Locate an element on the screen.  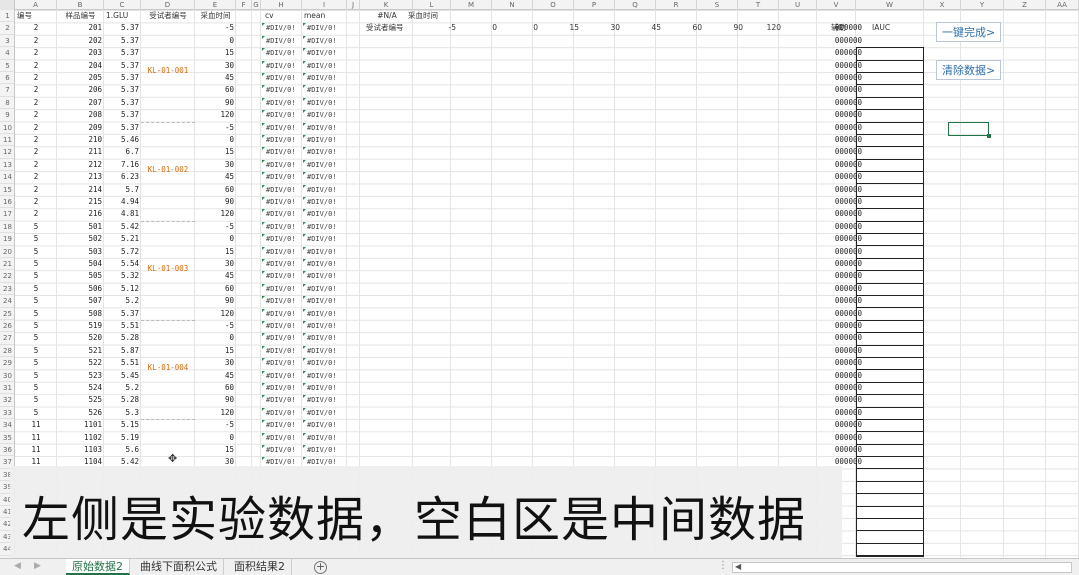
data-cell-glu: 5.72 is located at coordinates (122, 252).